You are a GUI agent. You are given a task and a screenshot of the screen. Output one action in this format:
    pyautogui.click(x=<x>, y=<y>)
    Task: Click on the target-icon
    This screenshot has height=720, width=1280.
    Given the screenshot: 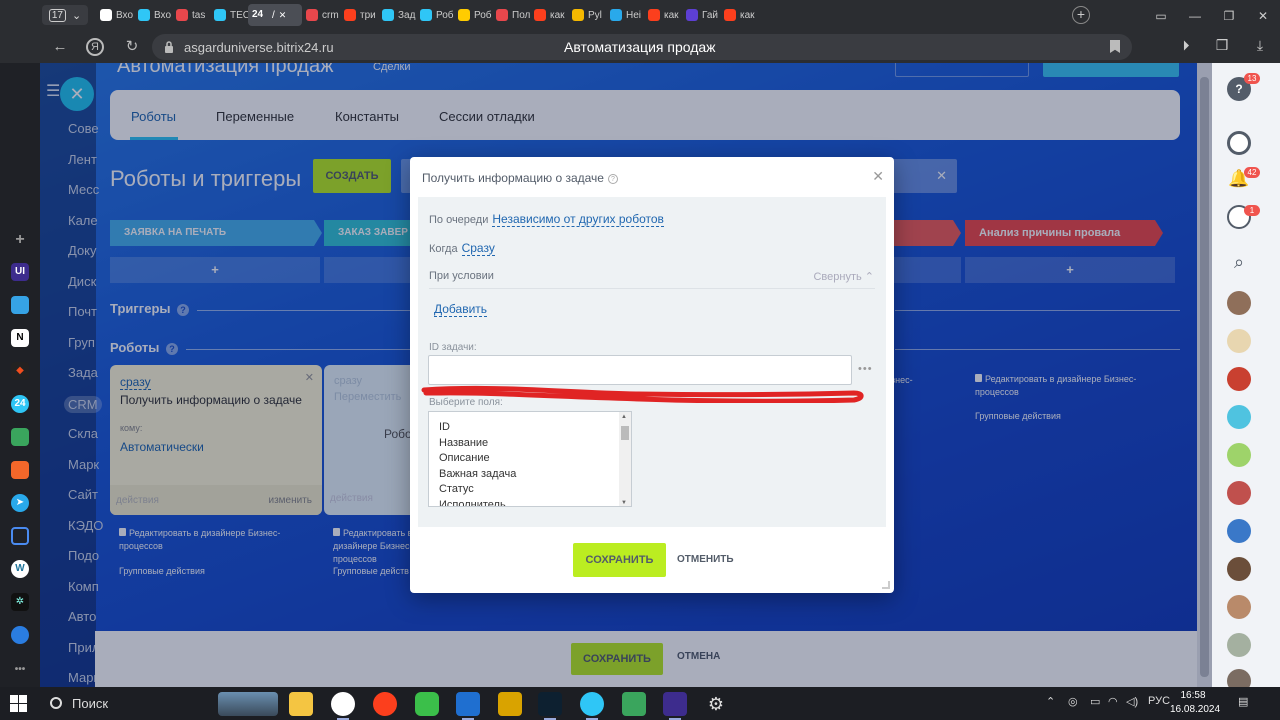 What is the action you would take?
    pyautogui.click(x=1239, y=143)
    